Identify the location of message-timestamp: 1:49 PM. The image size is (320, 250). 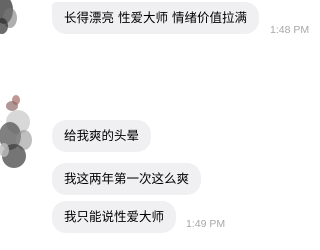
(206, 224).